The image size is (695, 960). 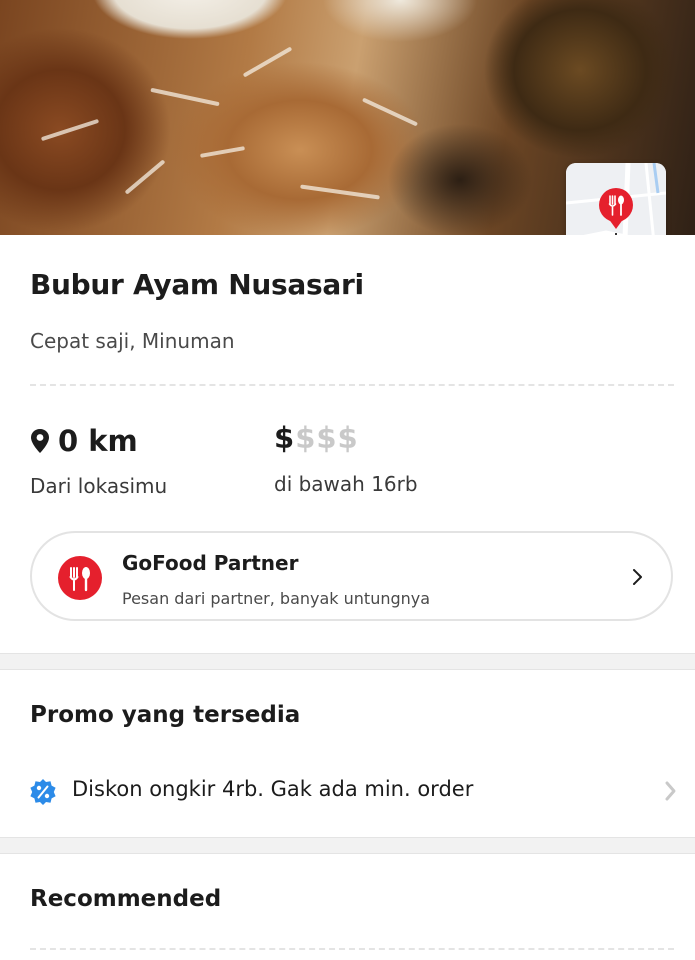 I want to click on location-pin-icon, so click(x=40, y=441).